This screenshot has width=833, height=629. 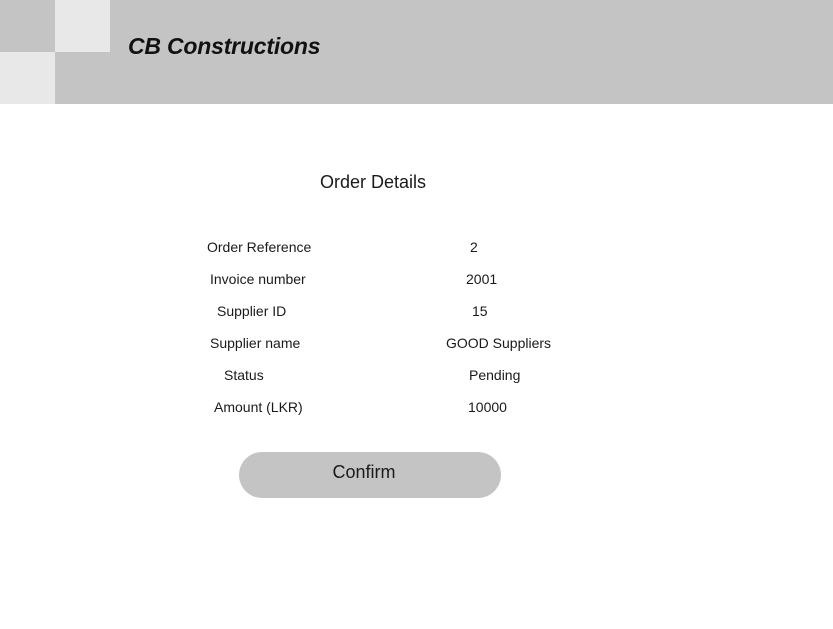 What do you see at coordinates (258, 407) in the screenshot?
I see `amount-label: Amount (LKR)` at bounding box center [258, 407].